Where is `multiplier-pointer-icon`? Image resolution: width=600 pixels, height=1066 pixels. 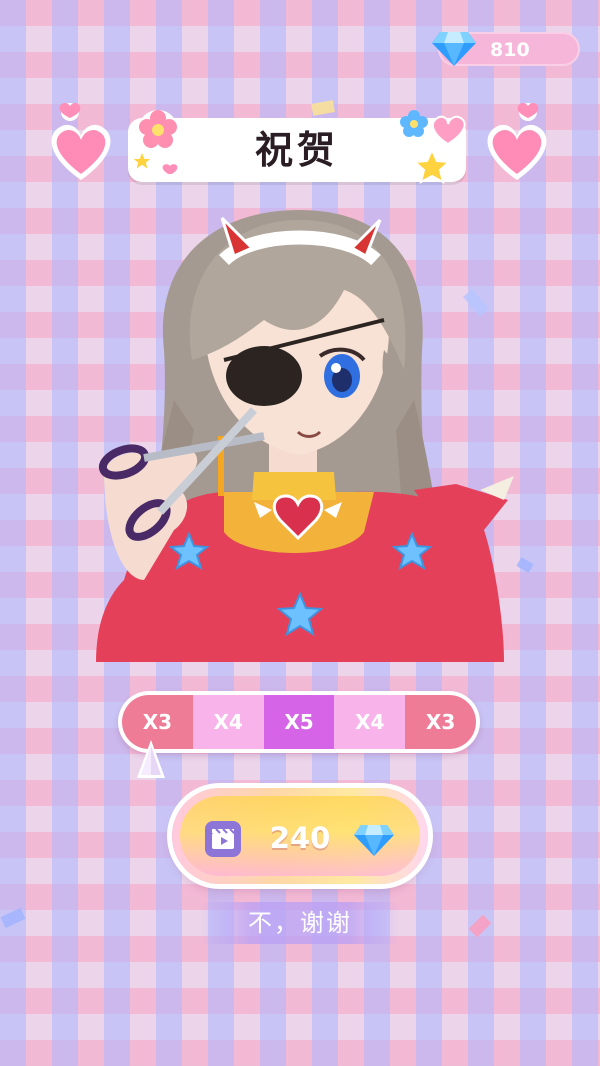 multiplier-pointer-icon is located at coordinates (151, 759).